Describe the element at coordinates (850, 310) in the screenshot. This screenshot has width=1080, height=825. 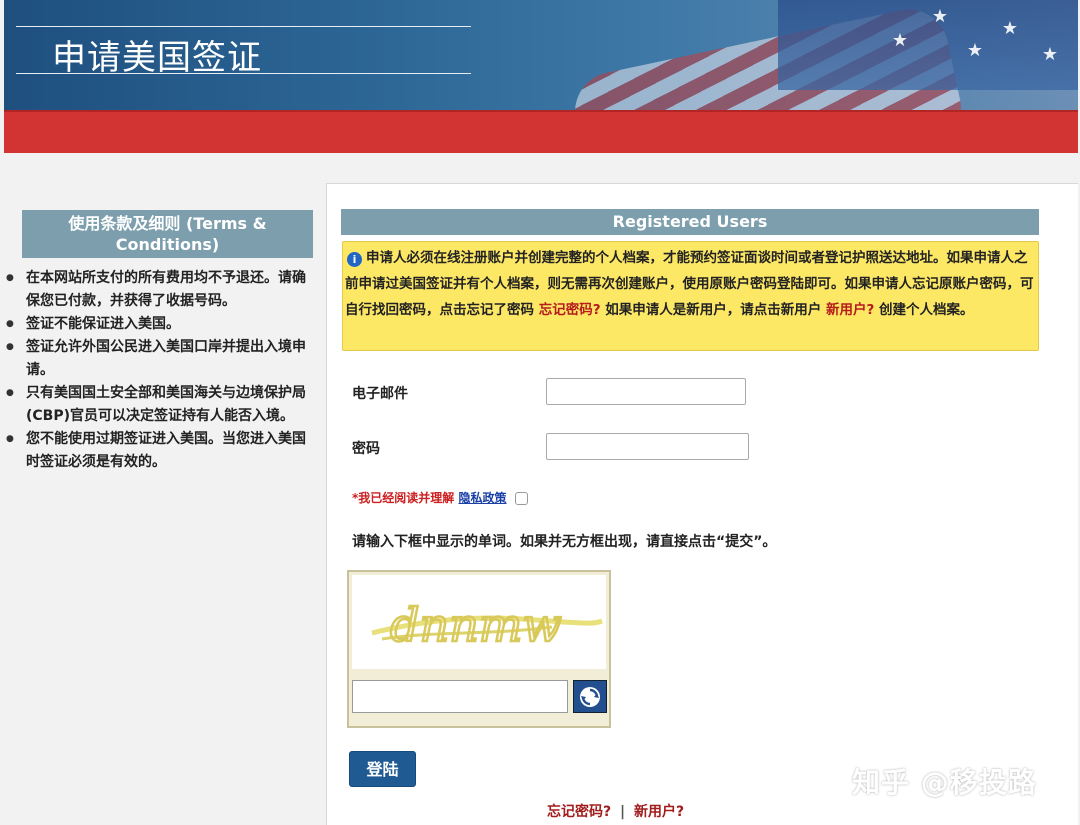
I see `notice-new-user-link: 新用户?` at that location.